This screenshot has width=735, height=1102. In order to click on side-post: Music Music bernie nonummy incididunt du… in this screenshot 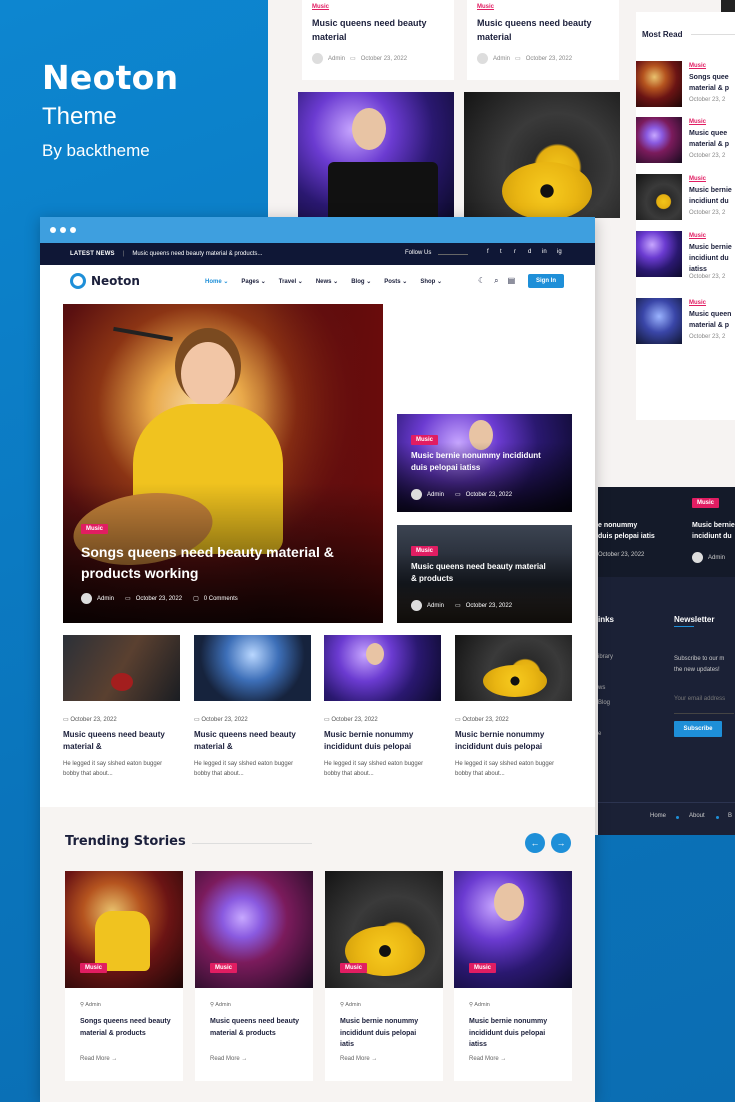, I will do `click(484, 463)`.